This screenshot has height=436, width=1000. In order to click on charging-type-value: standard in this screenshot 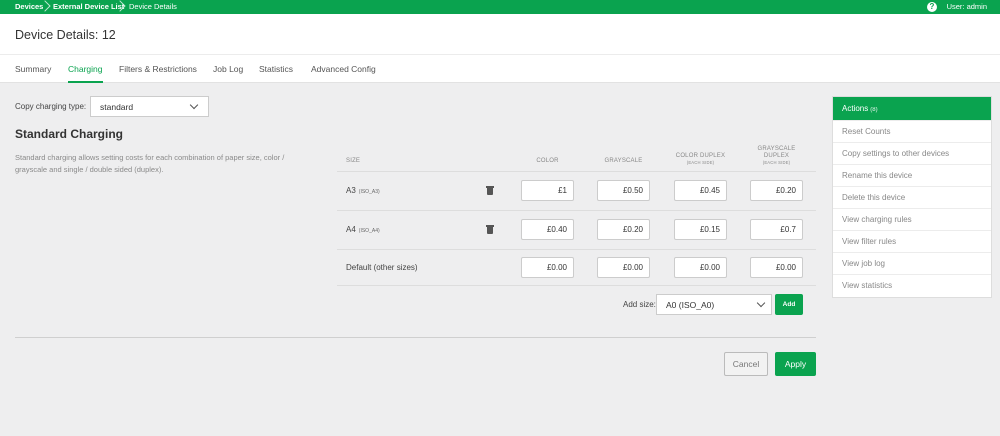, I will do `click(117, 107)`.